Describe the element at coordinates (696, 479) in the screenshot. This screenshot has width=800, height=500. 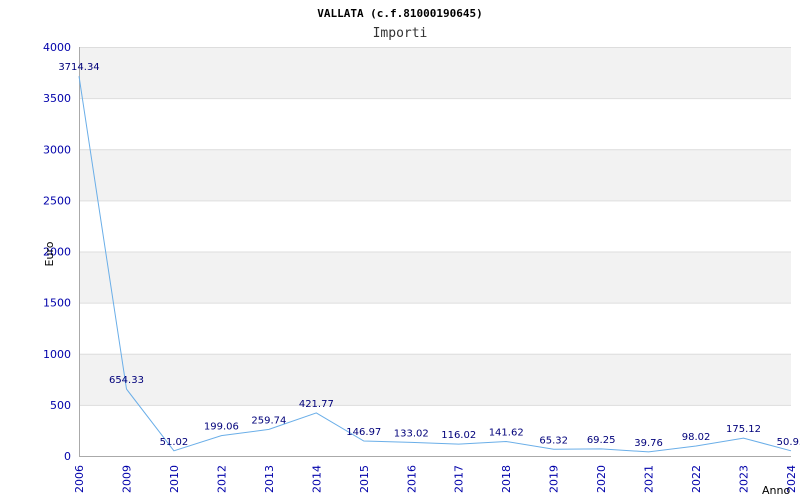
I see `x-tick-label: 2022` at that location.